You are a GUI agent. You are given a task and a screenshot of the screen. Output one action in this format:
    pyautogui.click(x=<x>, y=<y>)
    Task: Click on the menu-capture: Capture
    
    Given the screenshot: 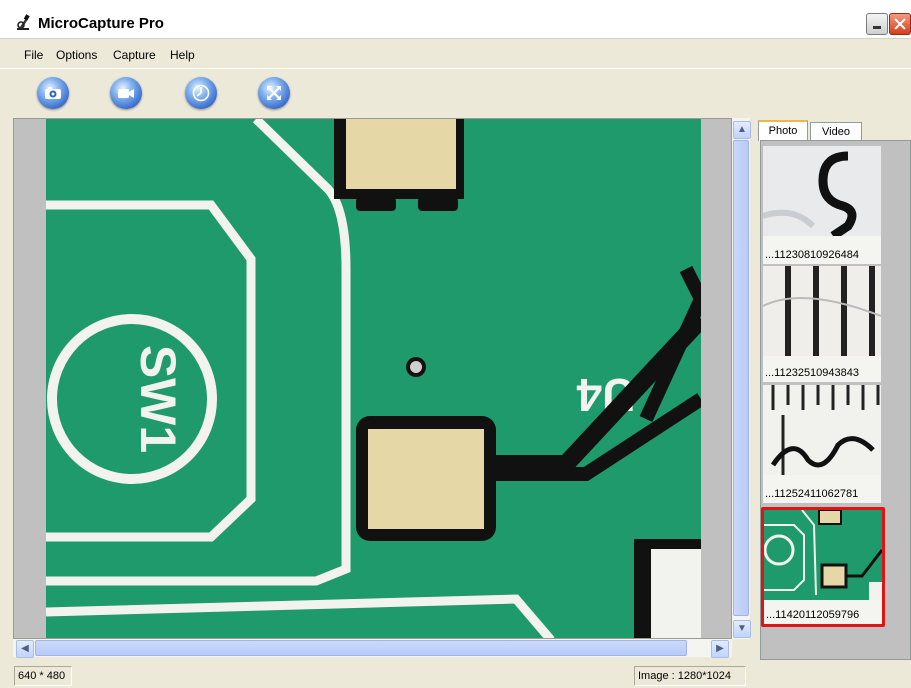 What is the action you would take?
    pyautogui.click(x=134, y=55)
    